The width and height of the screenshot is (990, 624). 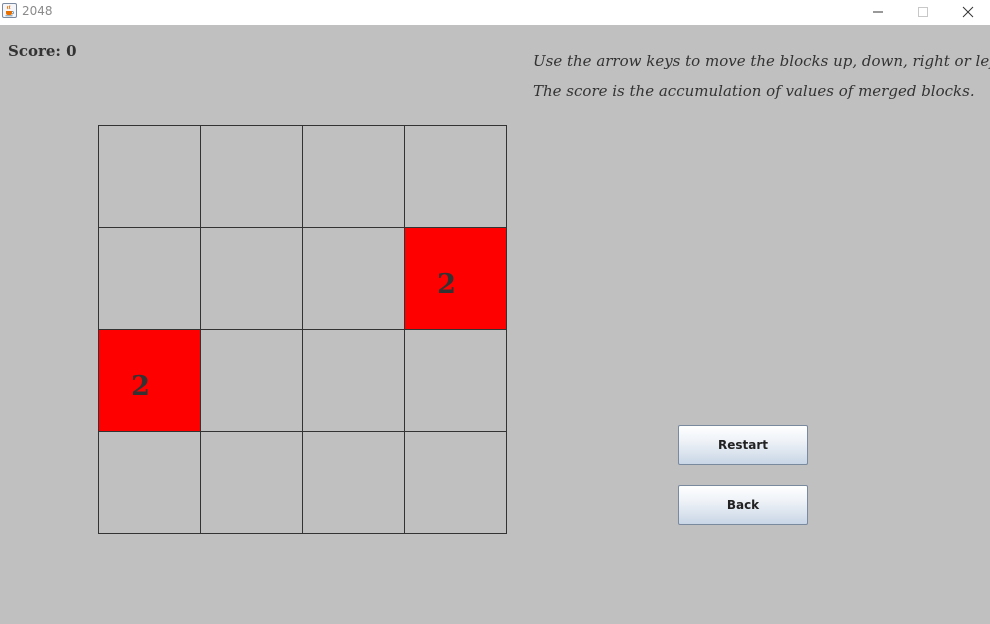 I want to click on maximize-button, so click(x=922, y=12).